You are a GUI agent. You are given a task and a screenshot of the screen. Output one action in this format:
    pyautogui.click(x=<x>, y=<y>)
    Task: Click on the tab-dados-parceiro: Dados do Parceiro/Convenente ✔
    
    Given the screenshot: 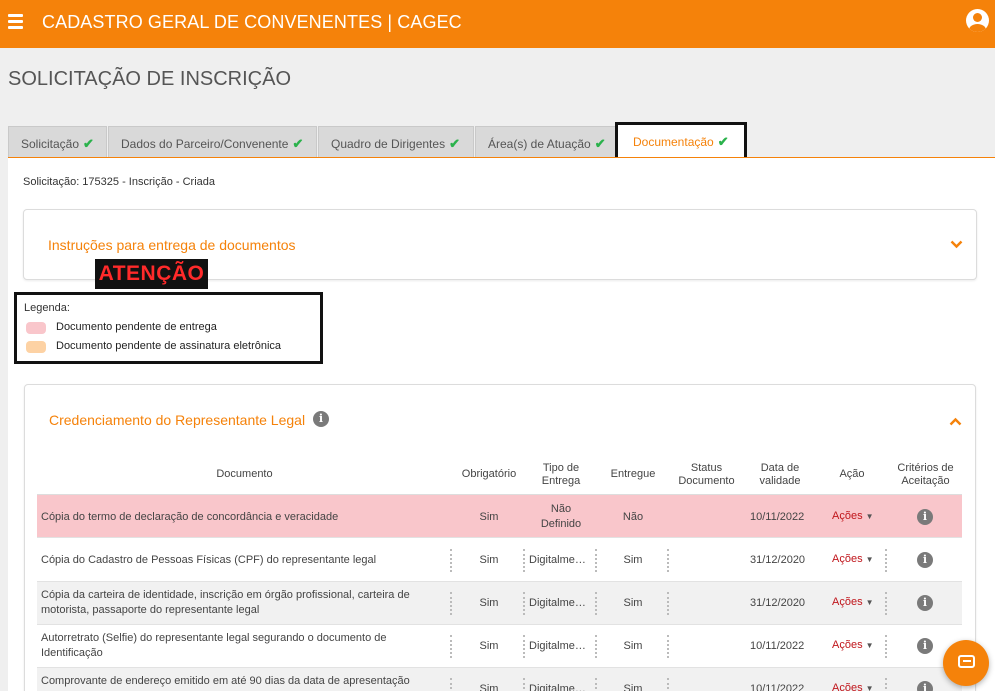 What is the action you would take?
    pyautogui.click(x=212, y=142)
    